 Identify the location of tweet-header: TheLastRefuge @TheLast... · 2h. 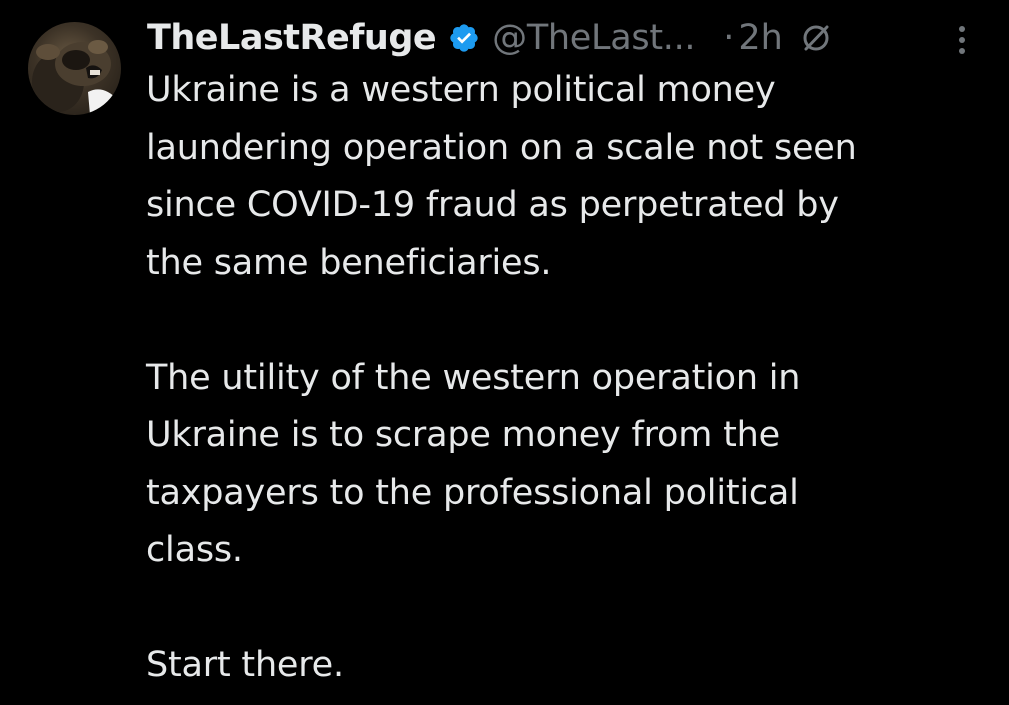
(567, 38).